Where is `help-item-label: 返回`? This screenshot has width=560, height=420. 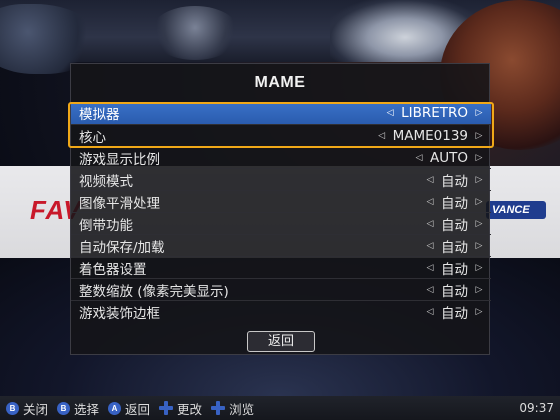
help-item-label: 返回 is located at coordinates (138, 409).